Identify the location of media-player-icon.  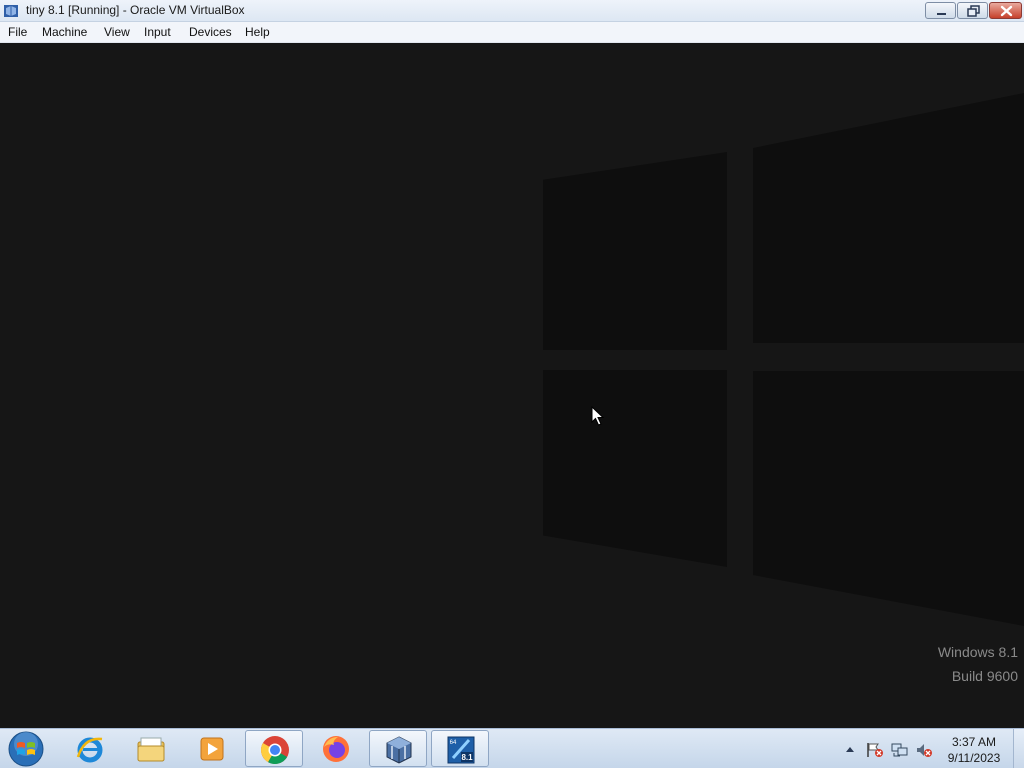
(212, 749).